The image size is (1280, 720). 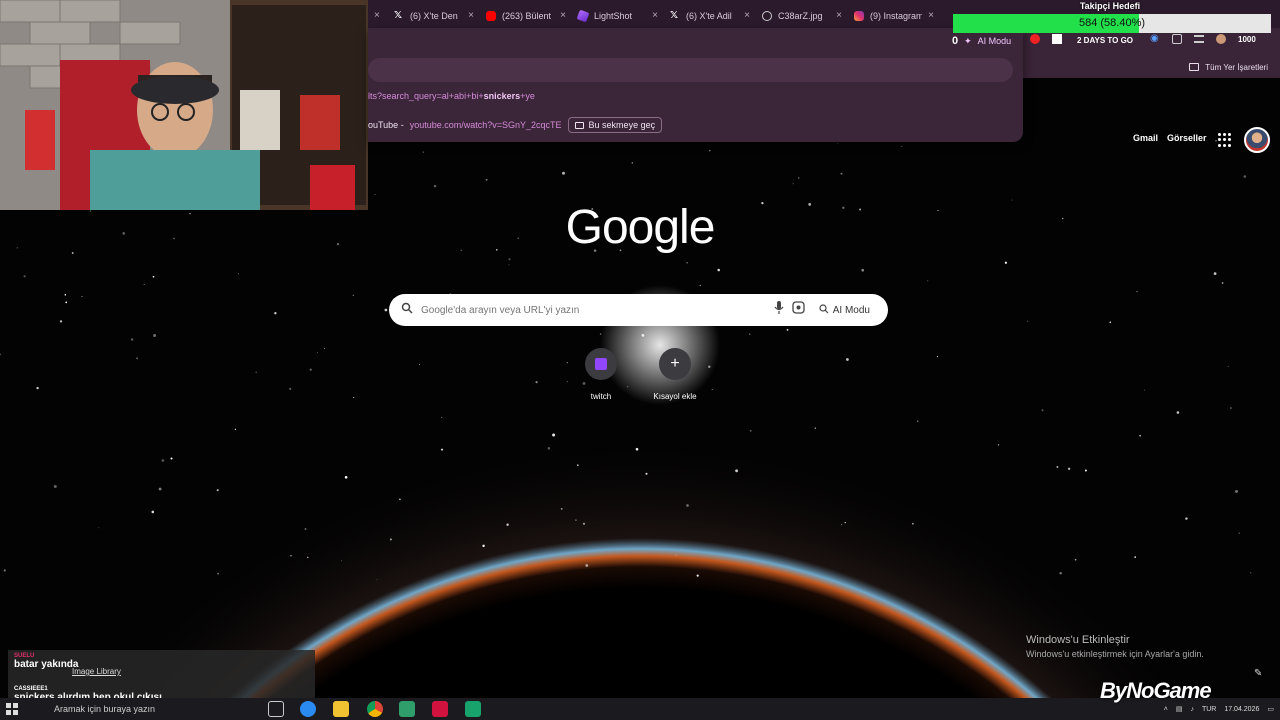 I want to click on search-box: AI Modu, so click(x=638, y=310).